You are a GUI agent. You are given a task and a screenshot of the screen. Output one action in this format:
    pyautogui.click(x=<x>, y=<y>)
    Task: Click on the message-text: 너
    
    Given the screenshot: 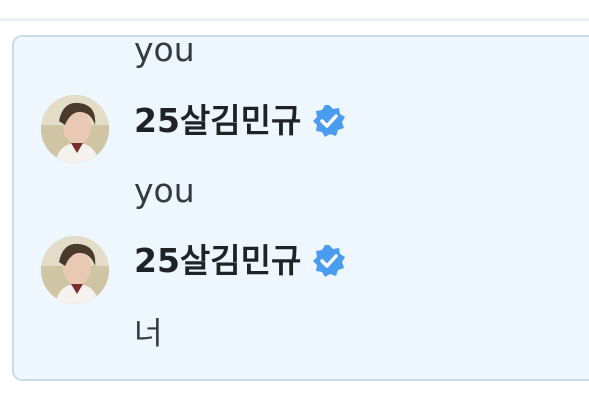 What is the action you would take?
    pyautogui.click(x=148, y=334)
    